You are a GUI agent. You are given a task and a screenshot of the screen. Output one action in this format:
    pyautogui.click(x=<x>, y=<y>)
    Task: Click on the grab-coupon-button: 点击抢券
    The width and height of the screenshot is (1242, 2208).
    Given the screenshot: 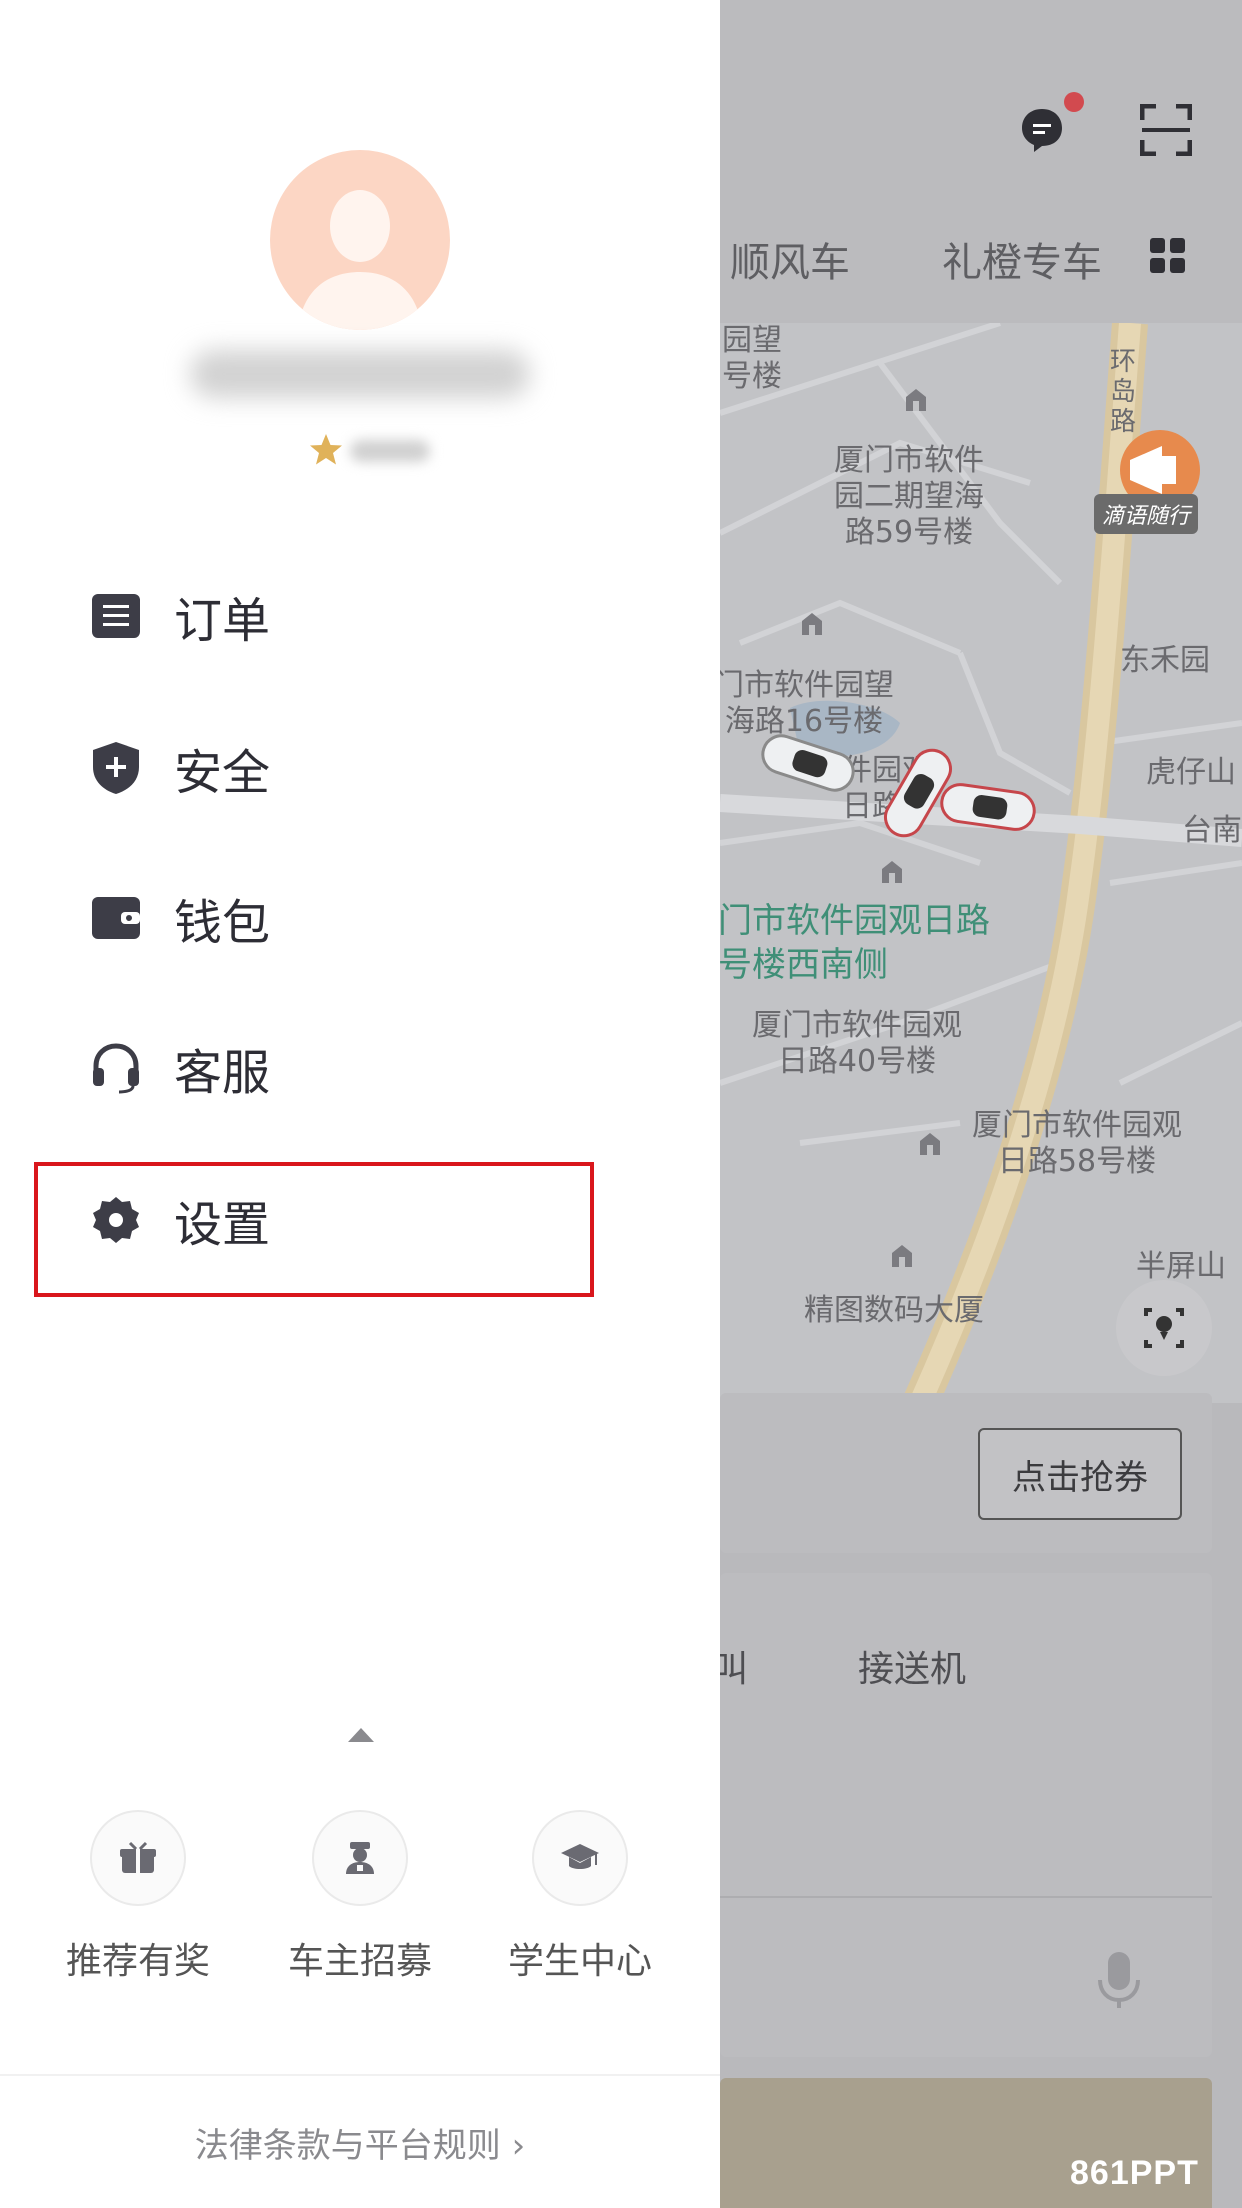 What is the action you would take?
    pyautogui.click(x=1080, y=1474)
    